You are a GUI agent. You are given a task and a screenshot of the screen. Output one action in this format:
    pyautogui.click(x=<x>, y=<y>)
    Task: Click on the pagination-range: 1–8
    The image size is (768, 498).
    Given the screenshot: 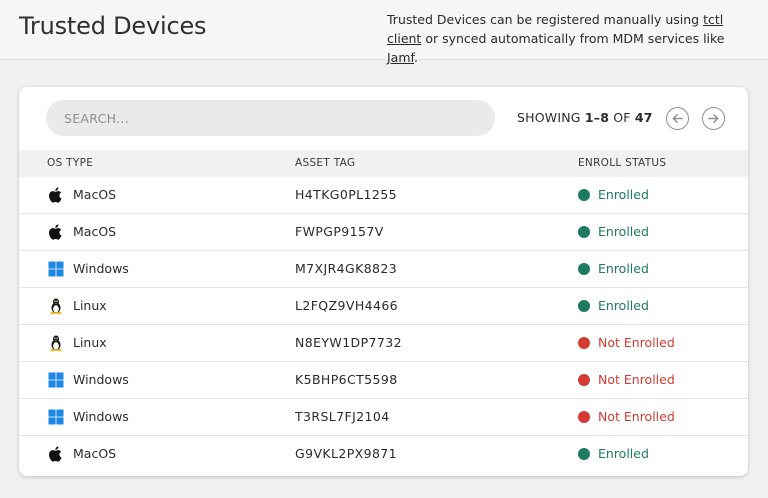 What is the action you would take?
    pyautogui.click(x=597, y=117)
    